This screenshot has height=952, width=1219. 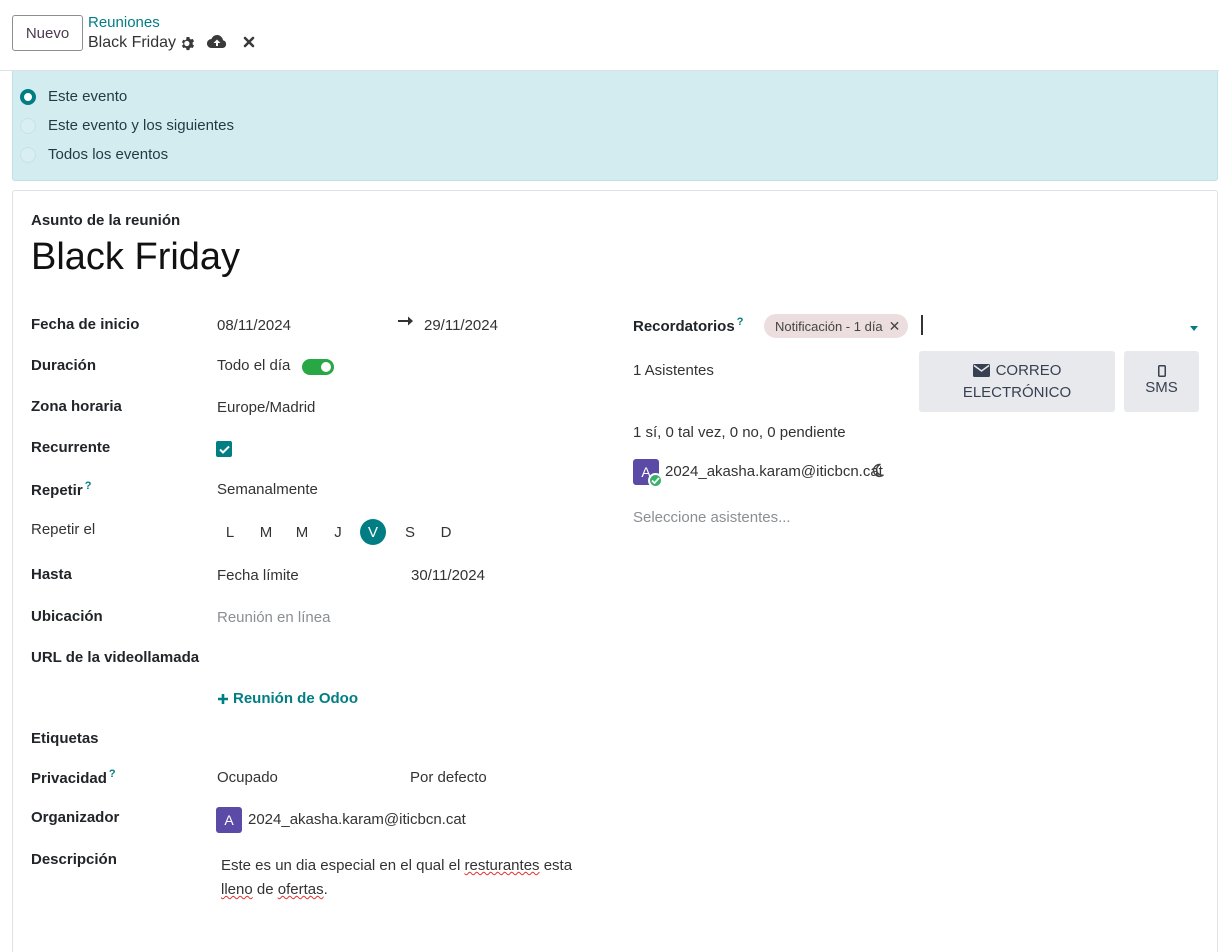 I want to click on misspelled-word: lleno, so click(x=237, y=889).